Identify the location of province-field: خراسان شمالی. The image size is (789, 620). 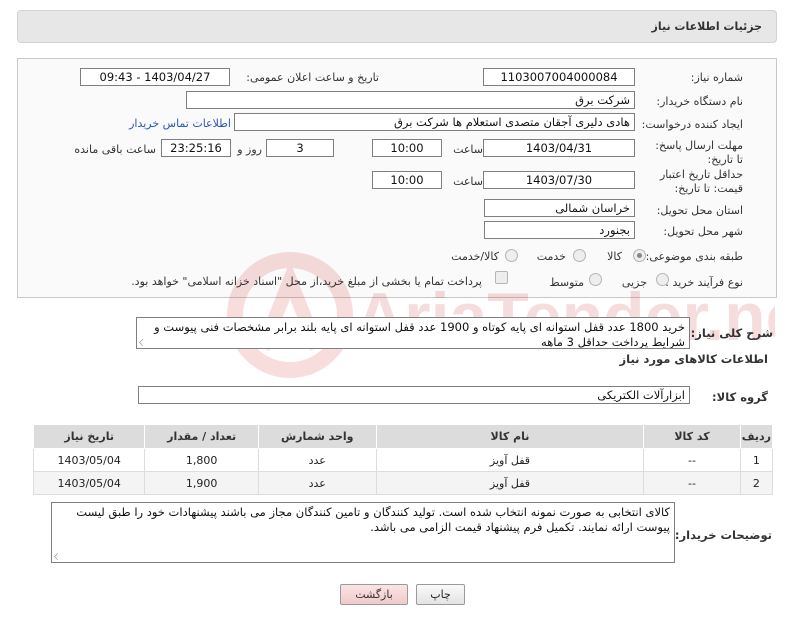
(559, 208).